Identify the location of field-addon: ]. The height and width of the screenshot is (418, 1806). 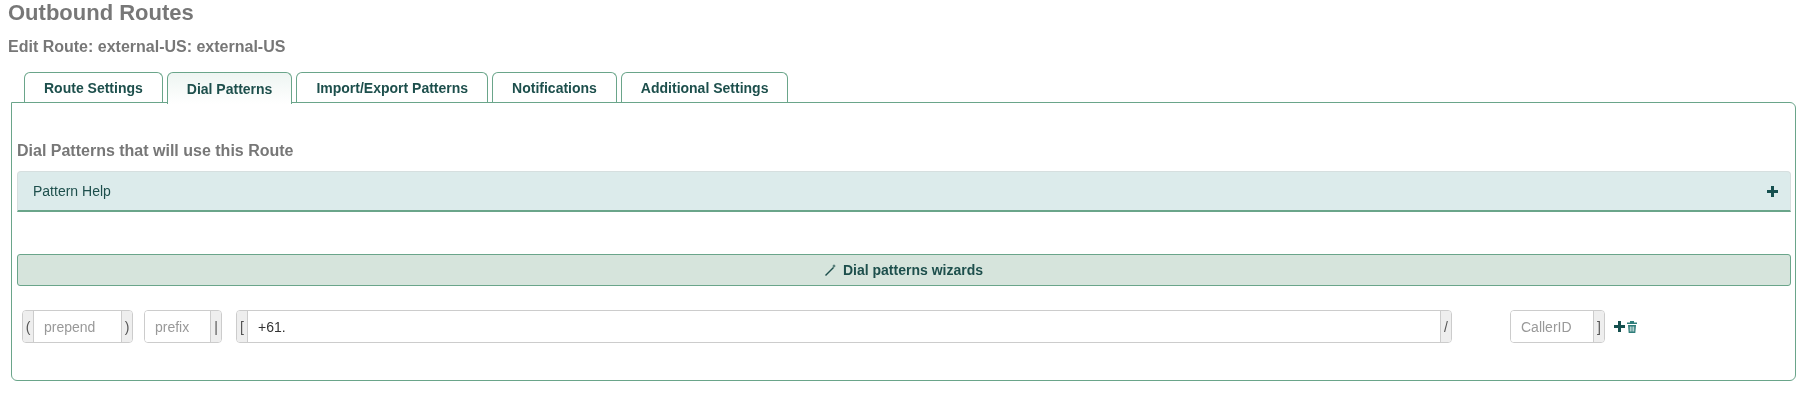
(1598, 326).